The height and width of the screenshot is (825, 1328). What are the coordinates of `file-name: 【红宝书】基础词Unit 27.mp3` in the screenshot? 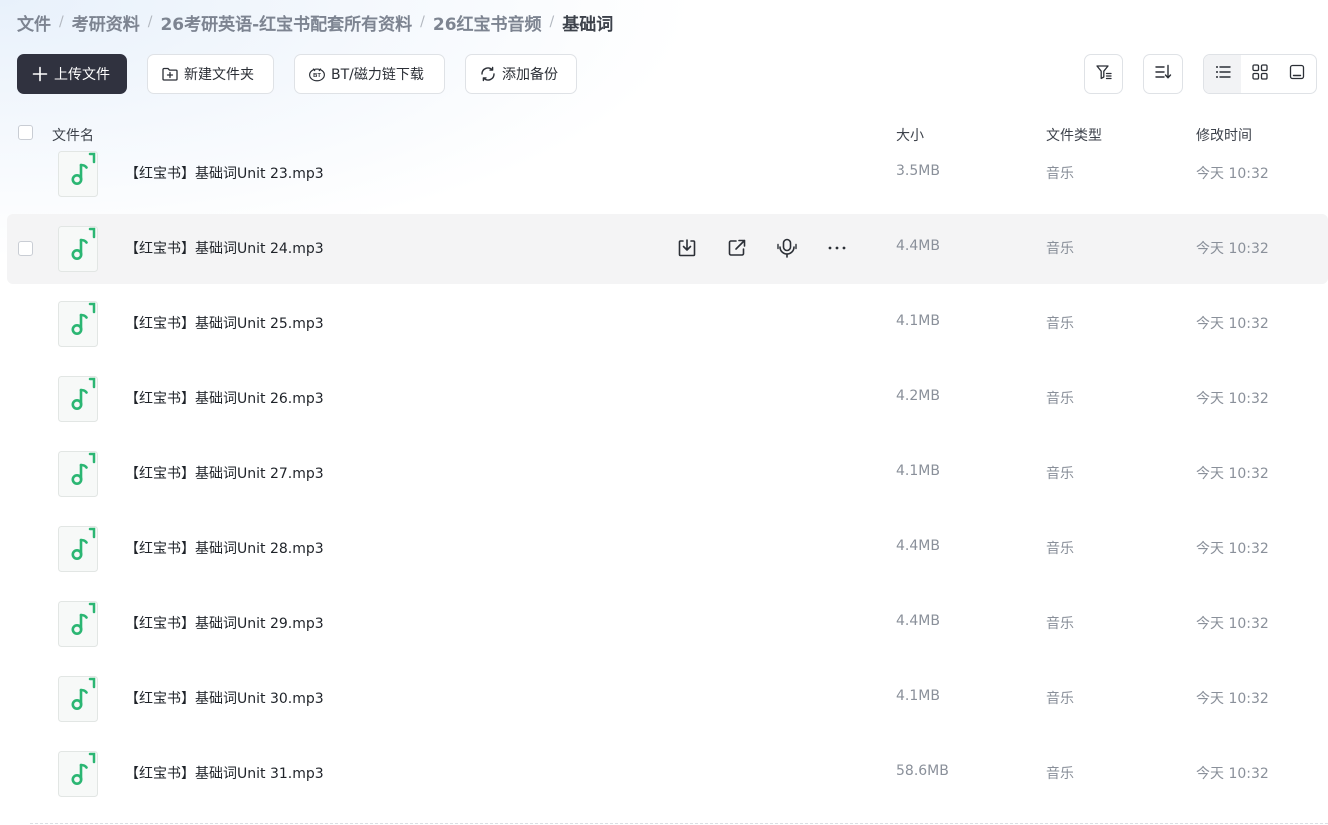 It's located at (224, 473).